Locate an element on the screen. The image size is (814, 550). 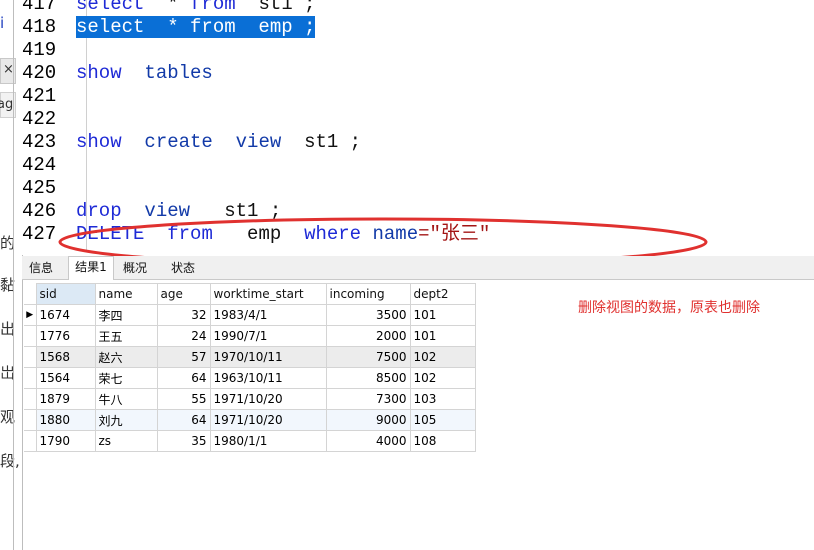
table-row: 1564 荣七 64 1963/10/11 8500 102 is located at coordinates (250, 378).